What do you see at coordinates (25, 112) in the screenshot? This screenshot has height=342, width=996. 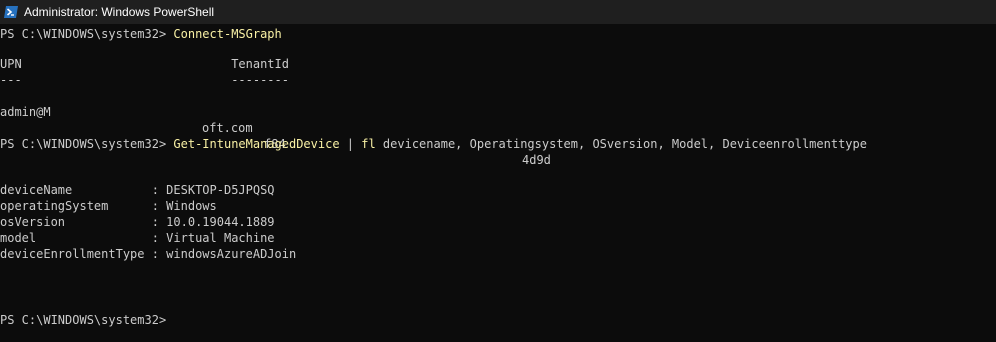 I see `upn-value-start: admin@M` at bounding box center [25, 112].